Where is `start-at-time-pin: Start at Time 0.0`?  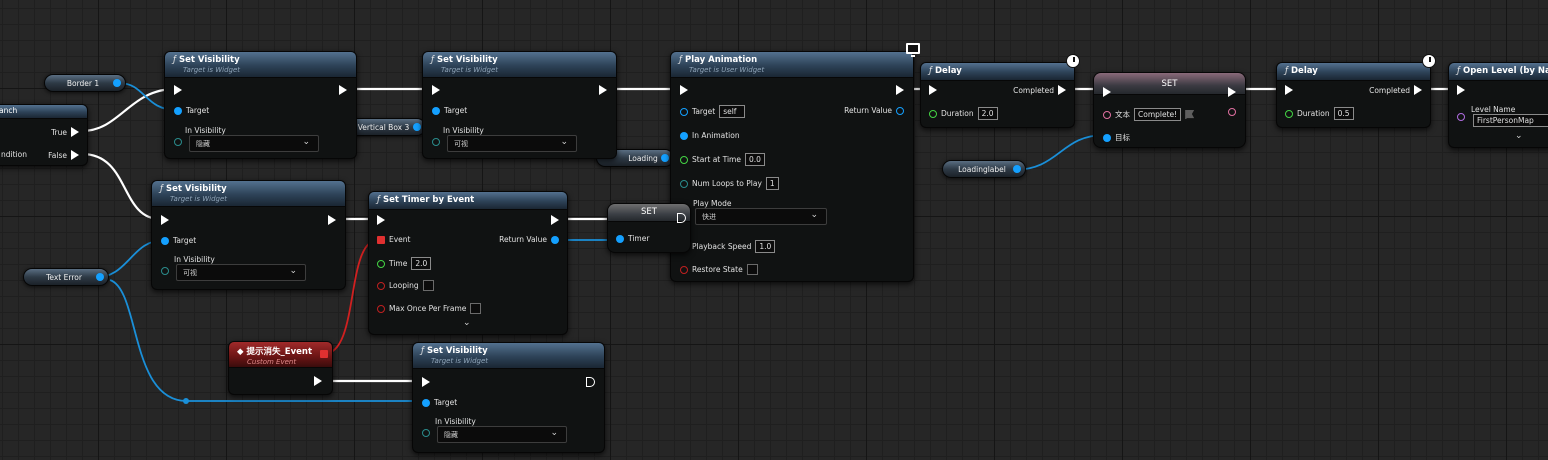
start-at-time-pin: Start at Time 0.0 is located at coordinates (722, 159).